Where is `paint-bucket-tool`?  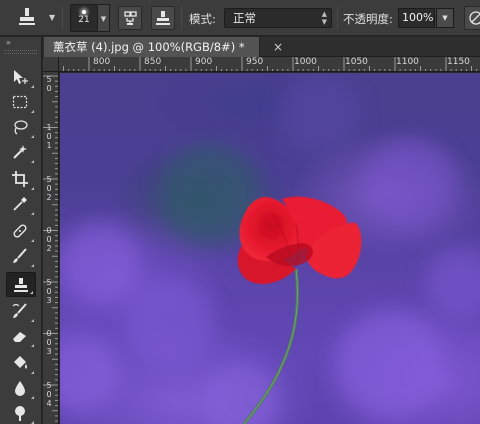
paint-bucket-tool is located at coordinates (21, 363).